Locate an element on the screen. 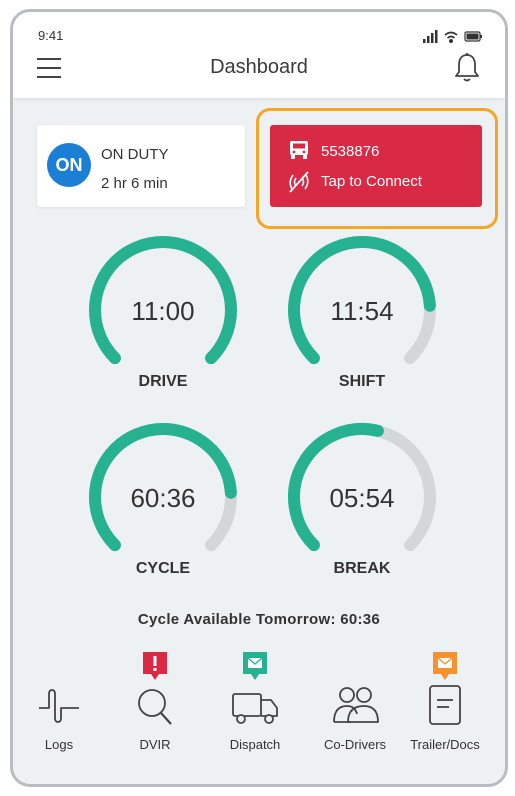 The height and width of the screenshot is (796, 515). duty-status-card: ON ON DUTY 2 hr 6 min is located at coordinates (141, 166).